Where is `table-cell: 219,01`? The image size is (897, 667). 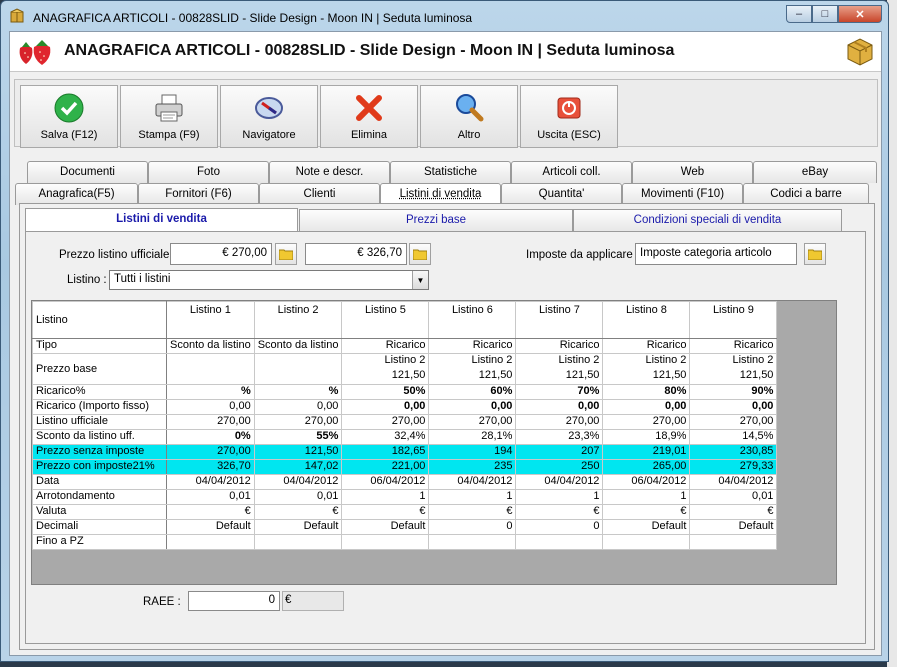
table-cell: 219,01 is located at coordinates (646, 452).